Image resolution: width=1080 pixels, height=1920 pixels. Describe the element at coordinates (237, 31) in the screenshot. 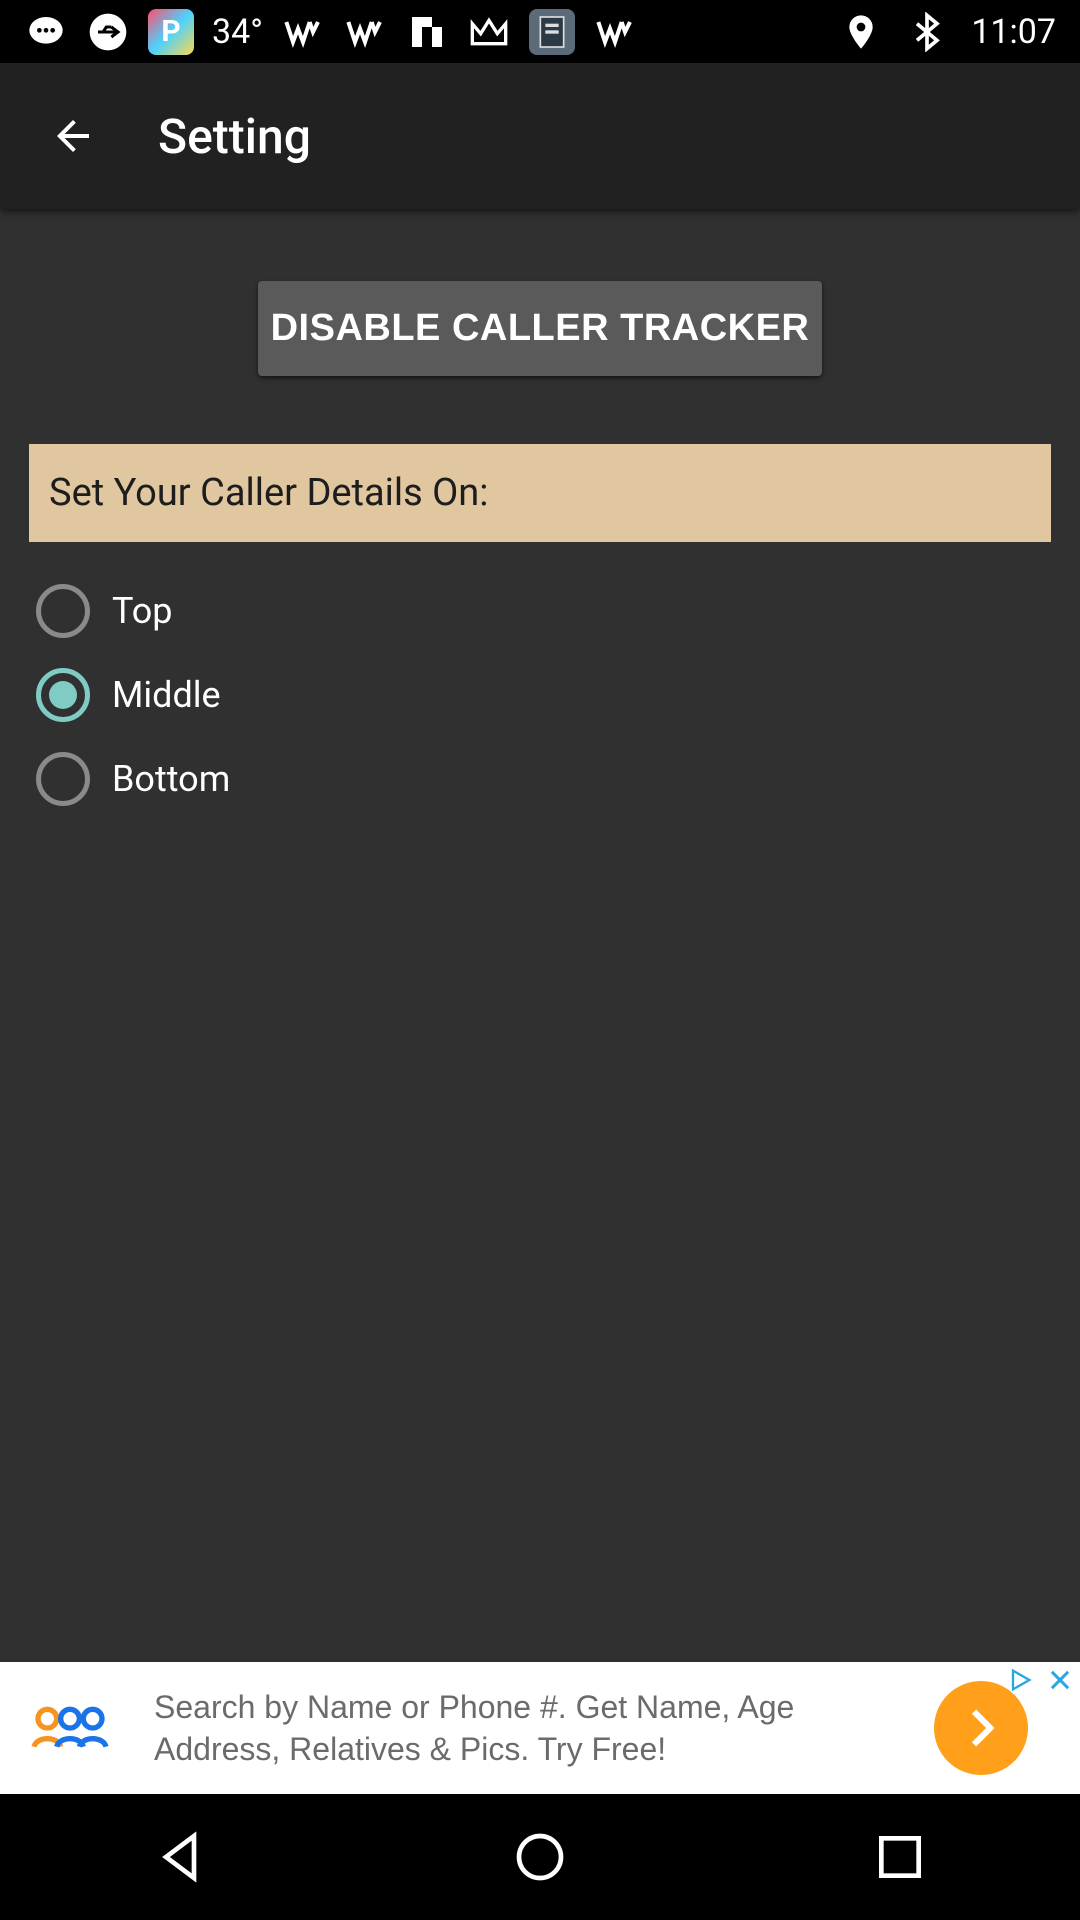

I see `temperature-text: 34°` at that location.